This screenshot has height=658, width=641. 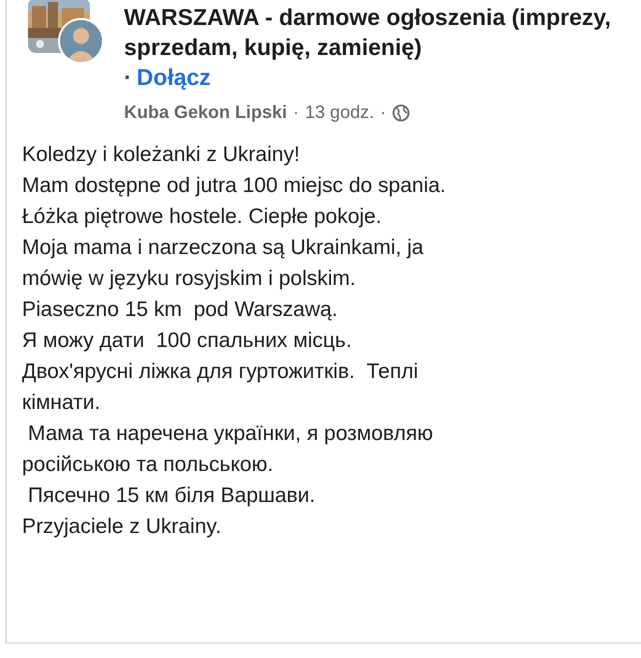 What do you see at coordinates (223, 248) in the screenshot?
I see `post-text-line: Moja mama i narzeczona są Ukrainkami, ja` at bounding box center [223, 248].